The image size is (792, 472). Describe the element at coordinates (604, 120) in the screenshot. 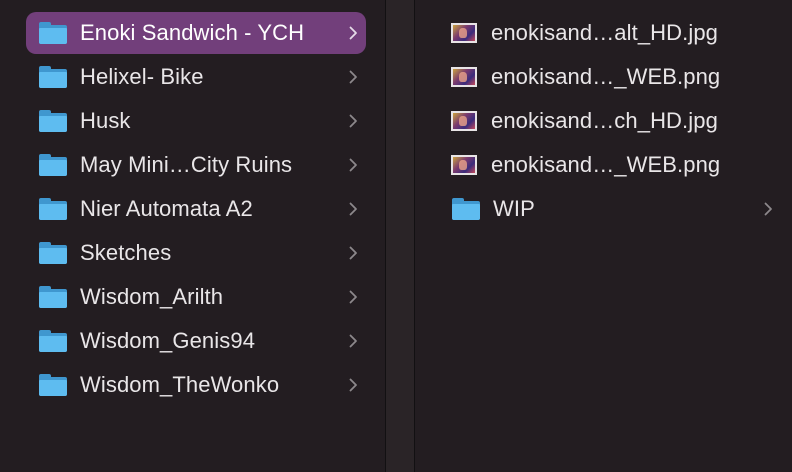

I see `file-label: enokisand…ch_HD.jpg` at that location.